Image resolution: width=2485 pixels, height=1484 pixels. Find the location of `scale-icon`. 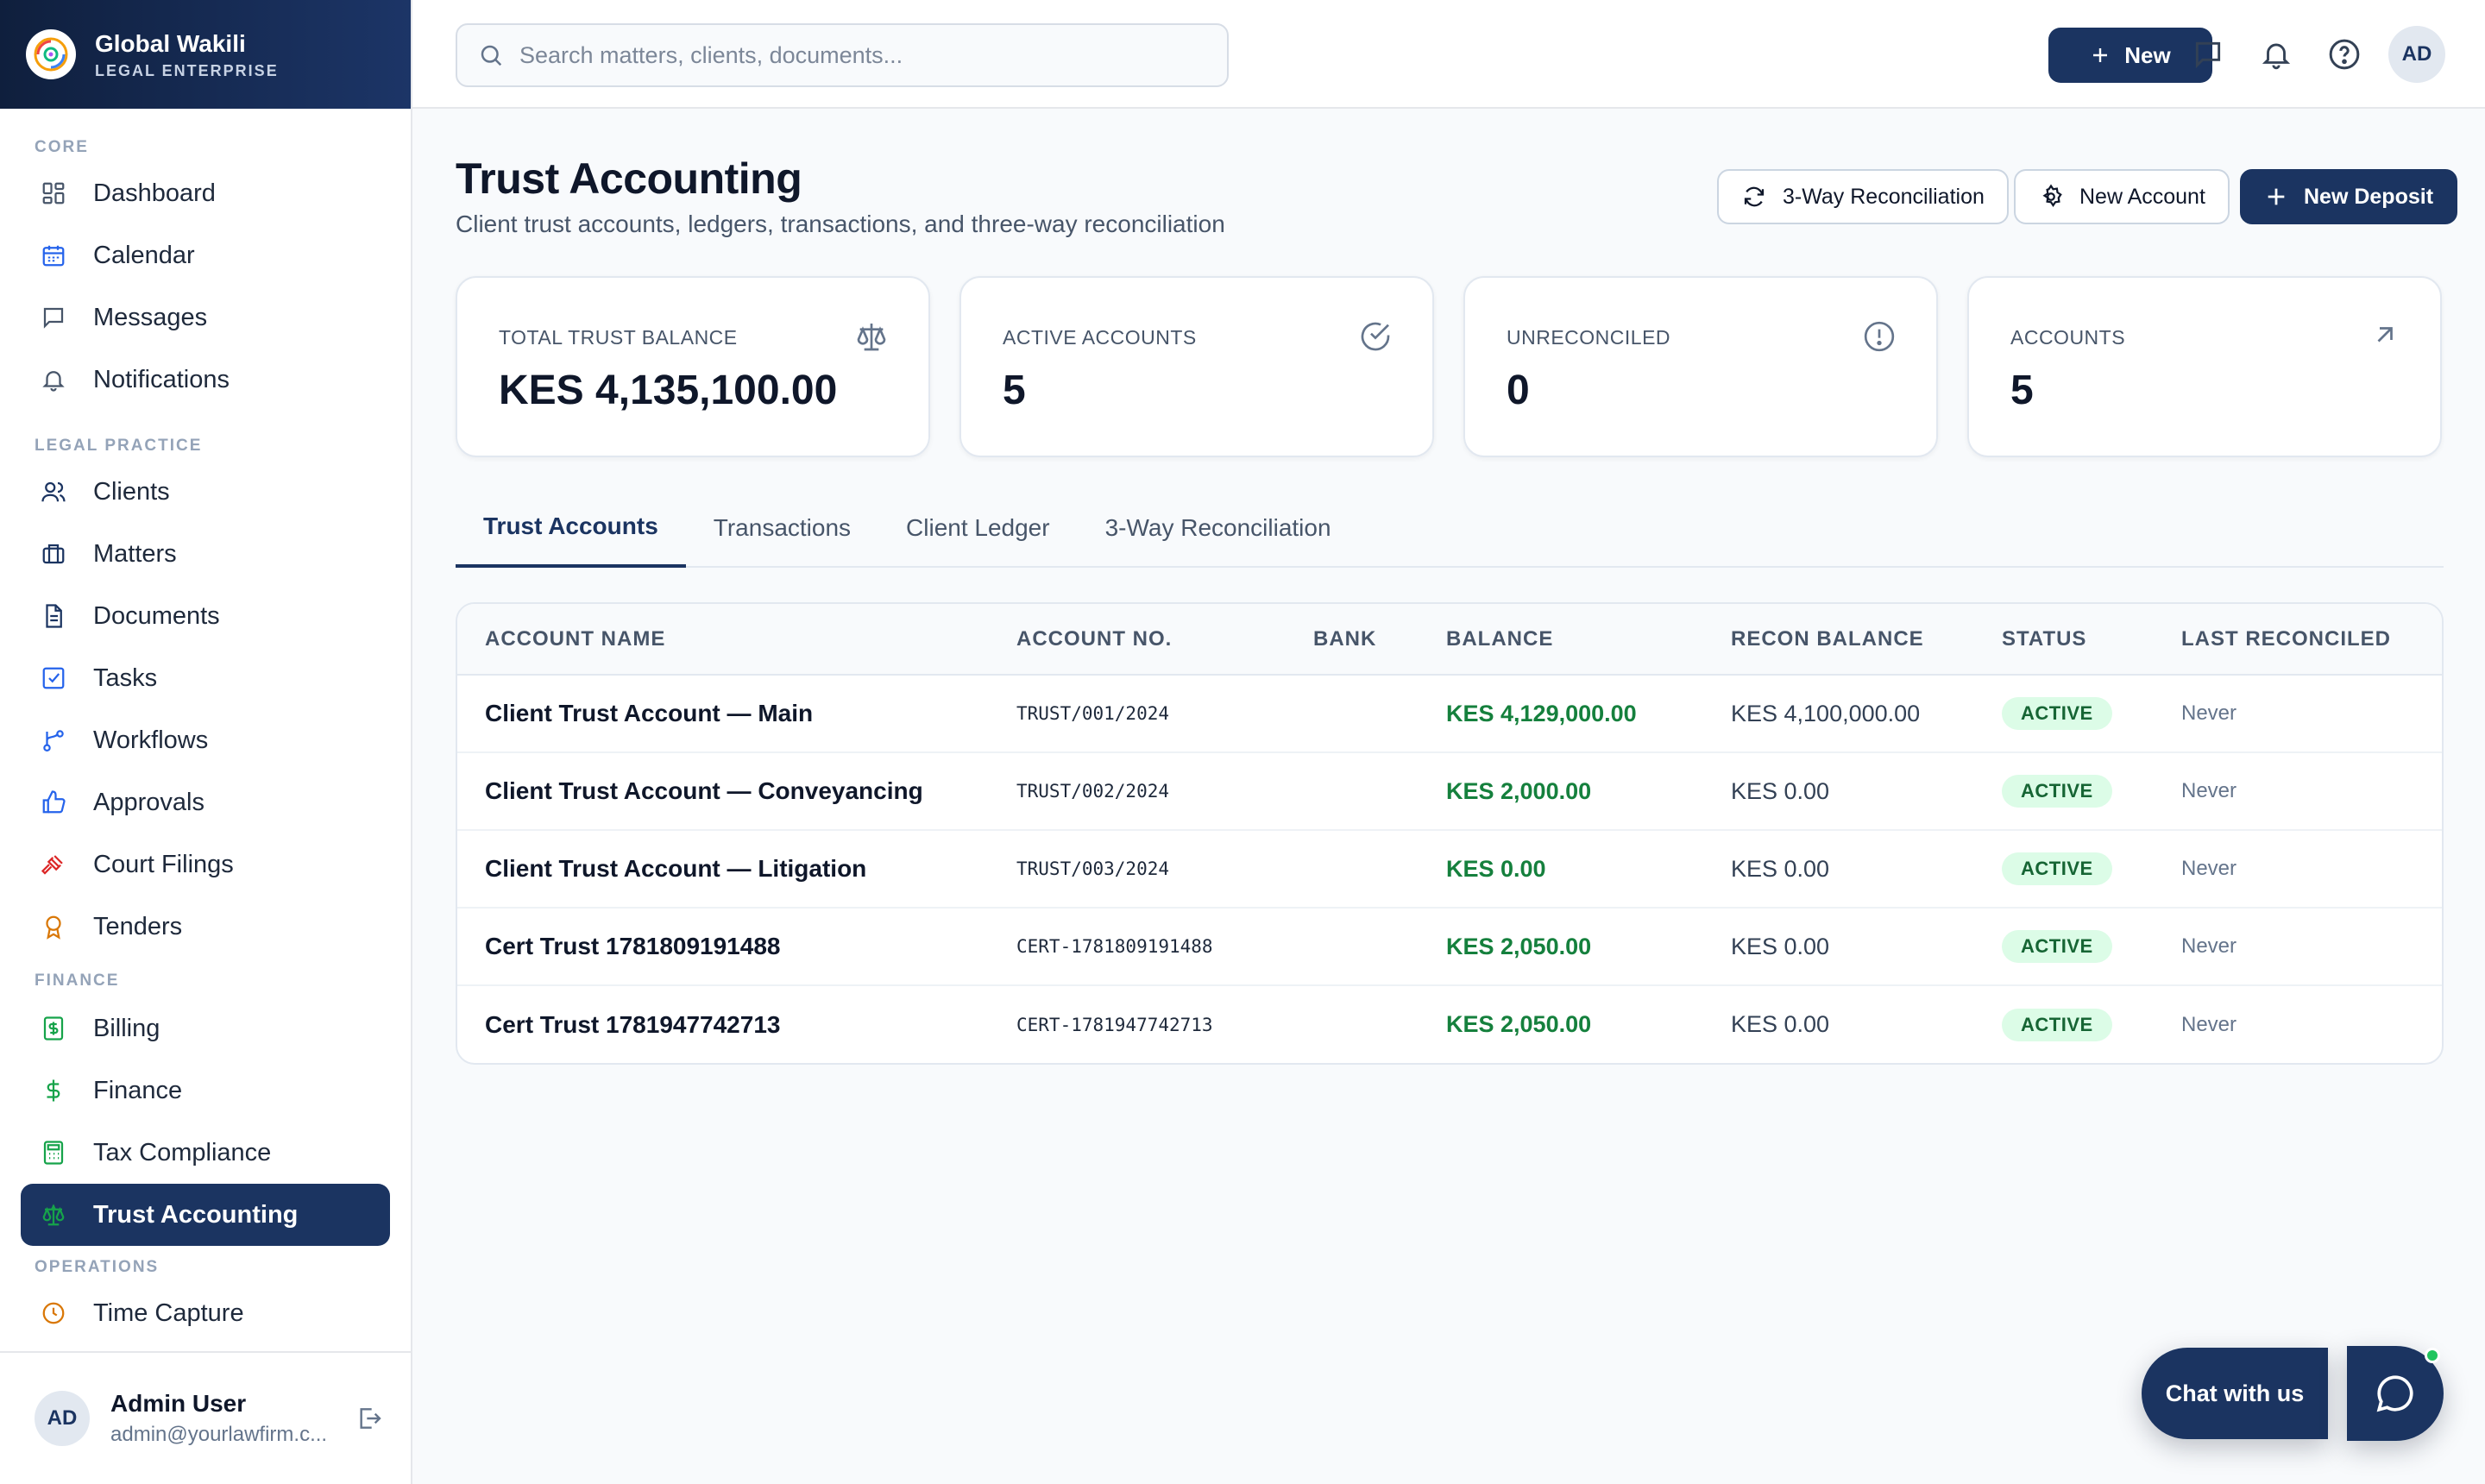

scale-icon is located at coordinates (872, 336).